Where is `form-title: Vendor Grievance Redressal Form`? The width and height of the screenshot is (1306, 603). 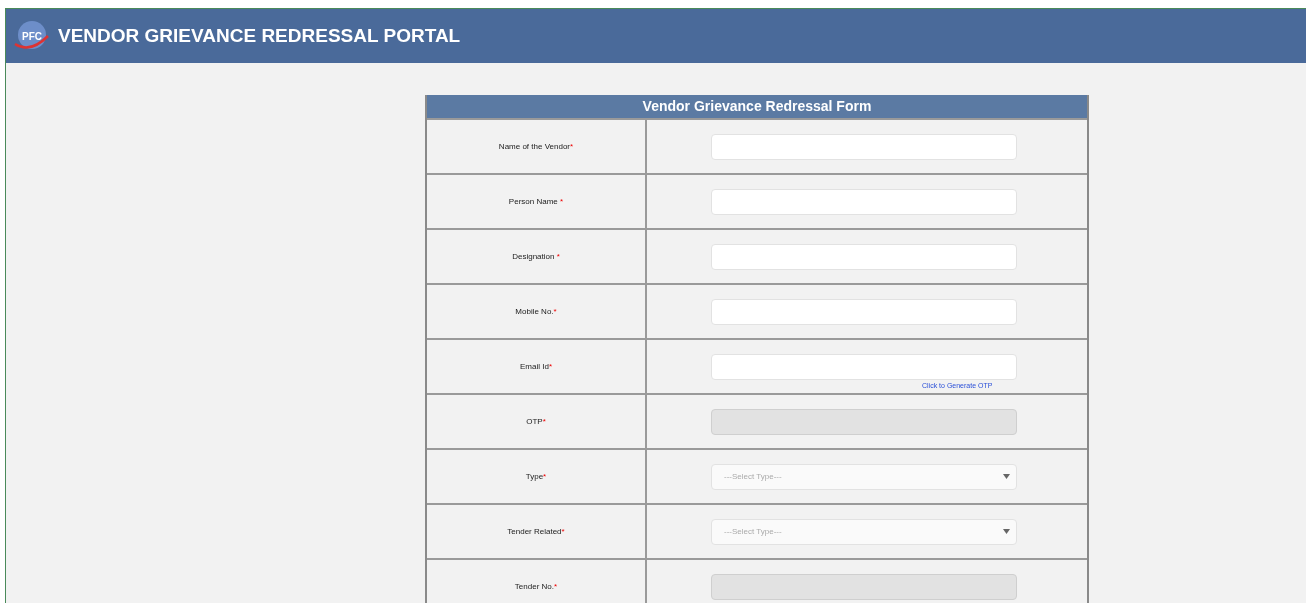 form-title: Vendor Grievance Redressal Form is located at coordinates (757, 106).